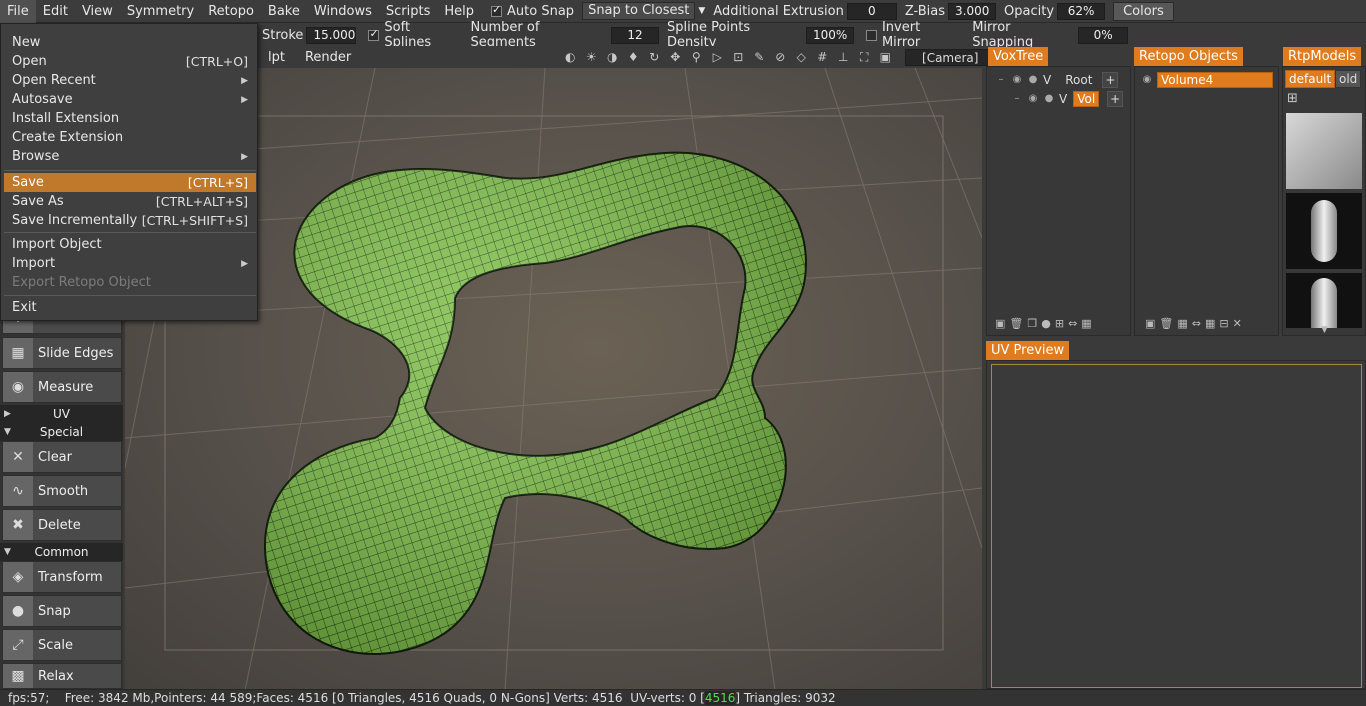  Describe the element at coordinates (612, 57) in the screenshot. I see `material-icon: ◑` at that location.